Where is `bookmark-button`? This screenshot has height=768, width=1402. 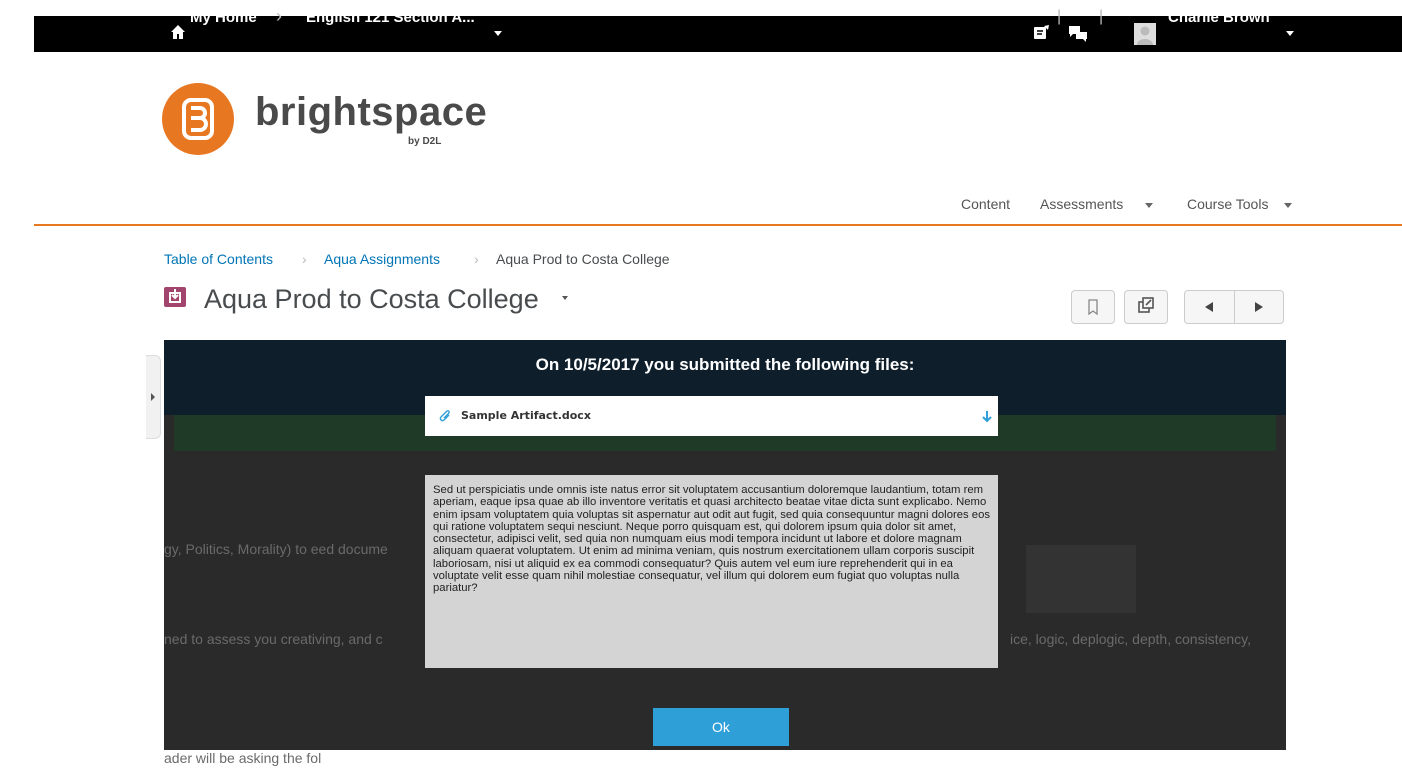
bookmark-button is located at coordinates (1093, 307).